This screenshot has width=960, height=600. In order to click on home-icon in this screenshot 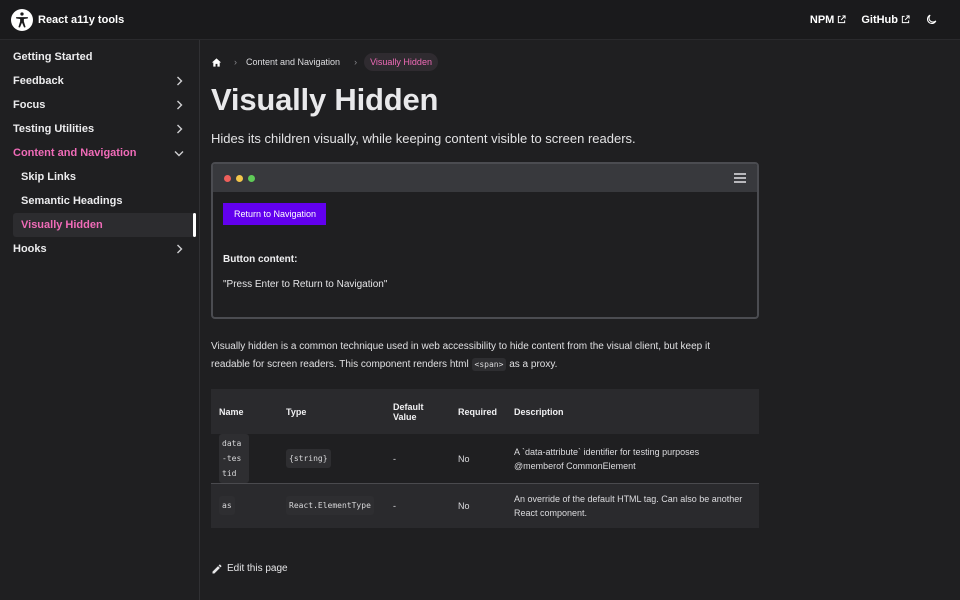, I will do `click(216, 62)`.